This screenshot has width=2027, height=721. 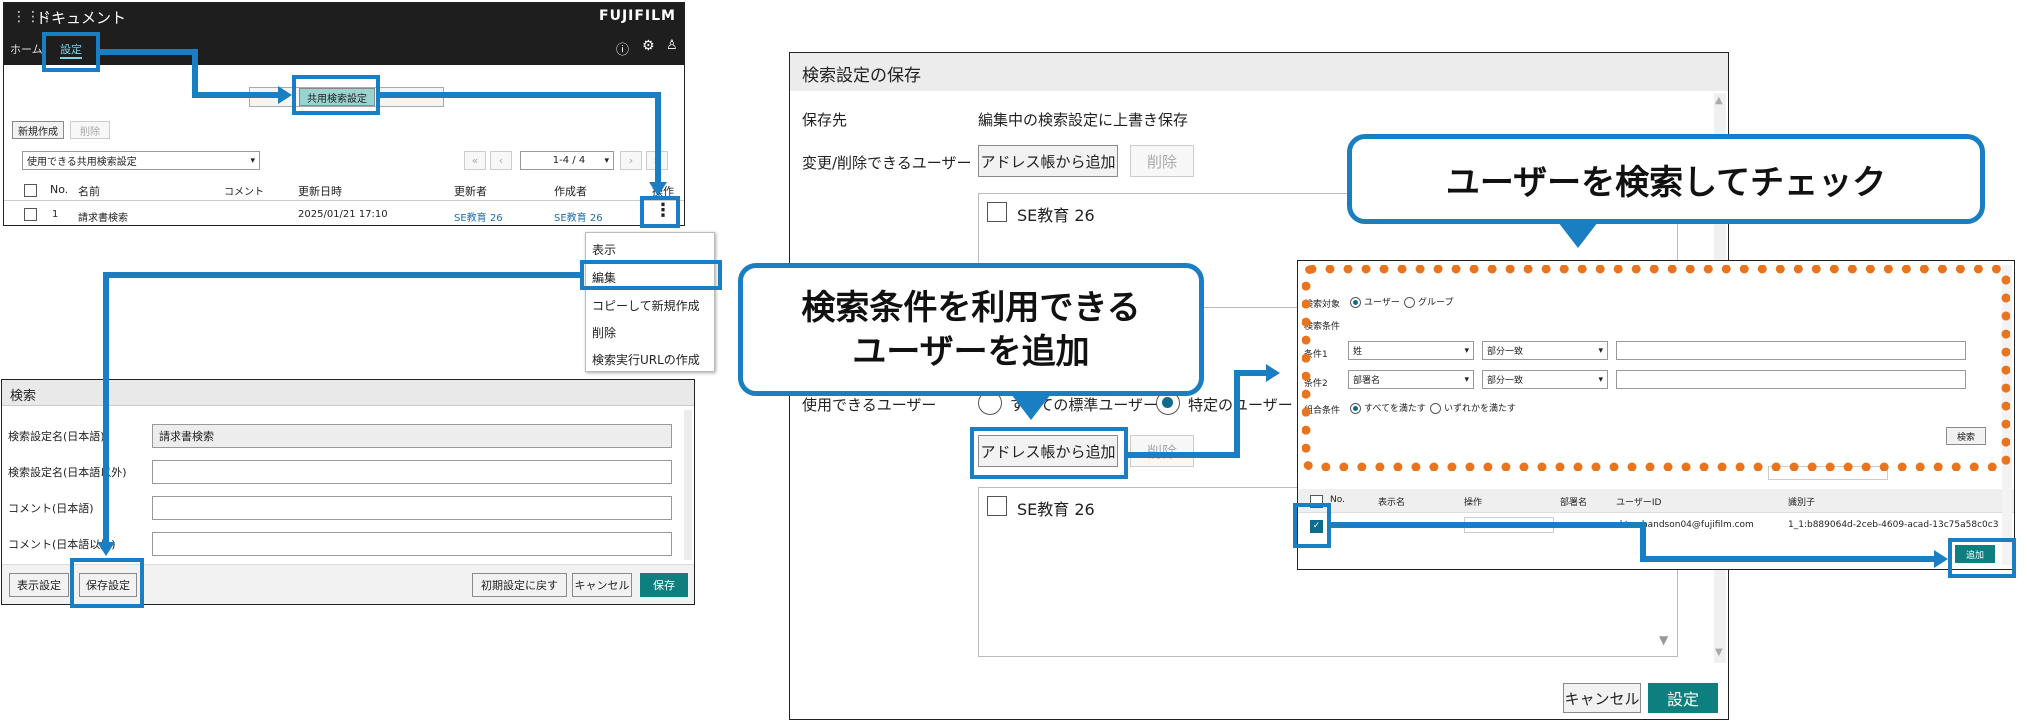 What do you see at coordinates (660, 212) in the screenshot?
I see `highlight-row-menu` at bounding box center [660, 212].